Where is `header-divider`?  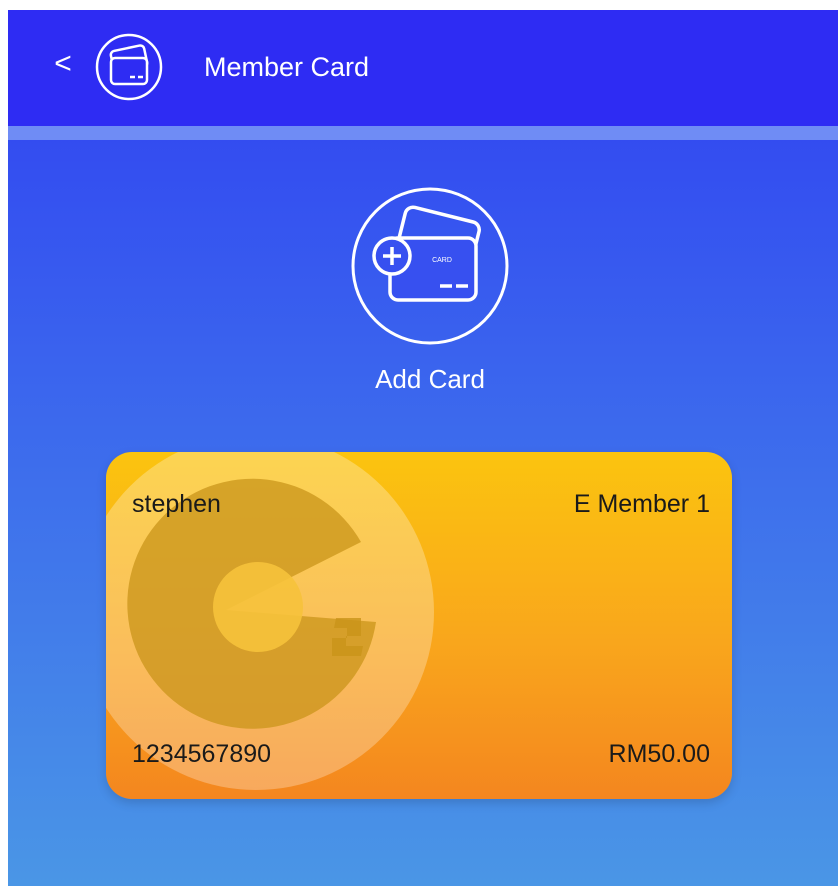 header-divider is located at coordinates (423, 133).